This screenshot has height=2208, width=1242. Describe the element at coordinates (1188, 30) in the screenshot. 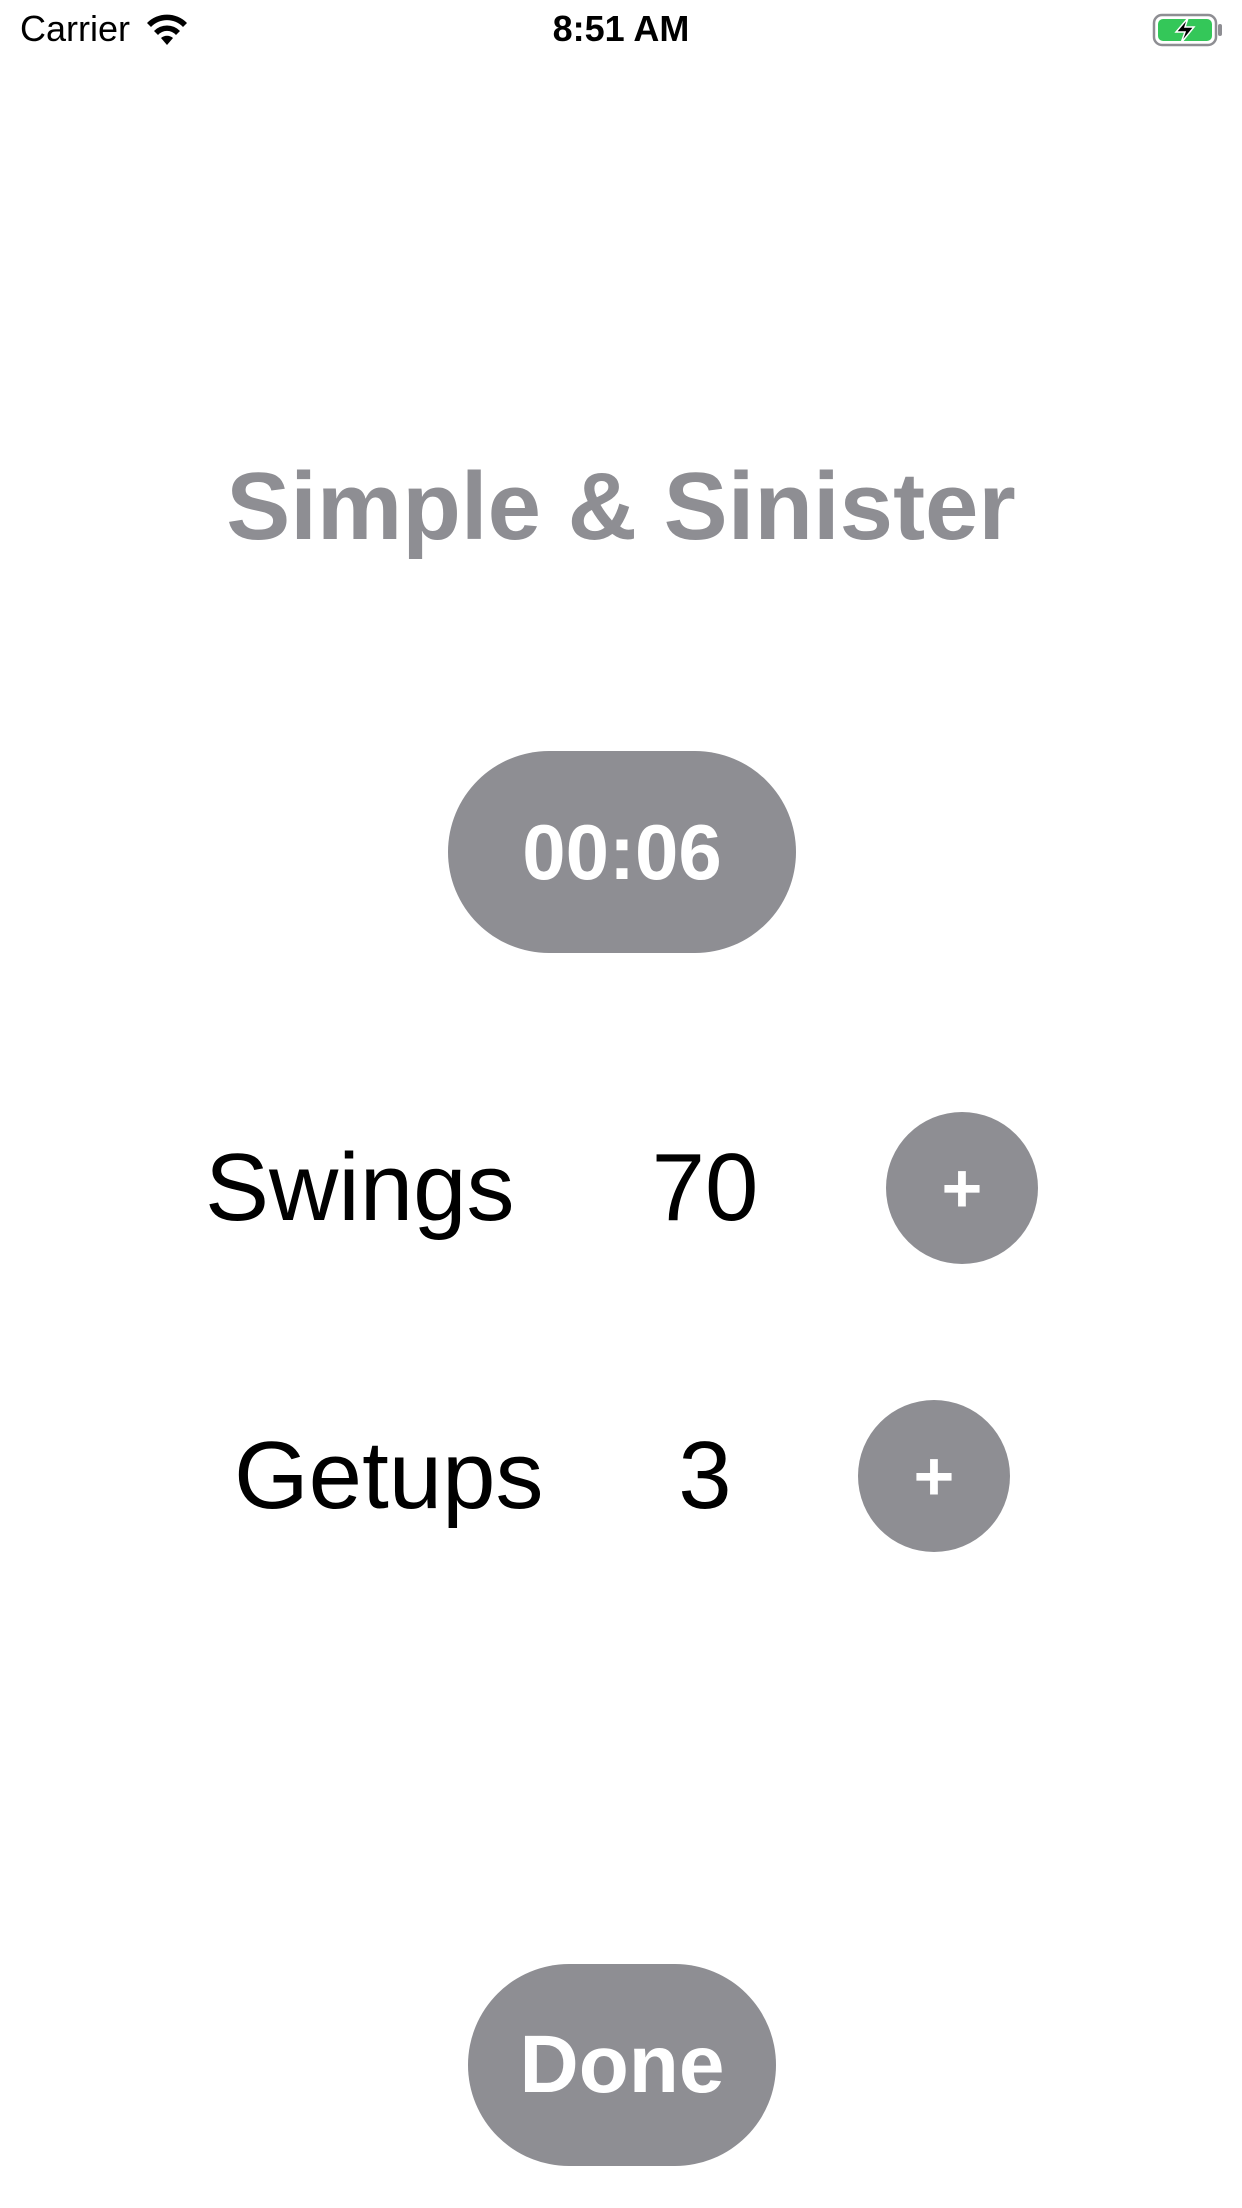

I see `battery-charging-icon` at that location.